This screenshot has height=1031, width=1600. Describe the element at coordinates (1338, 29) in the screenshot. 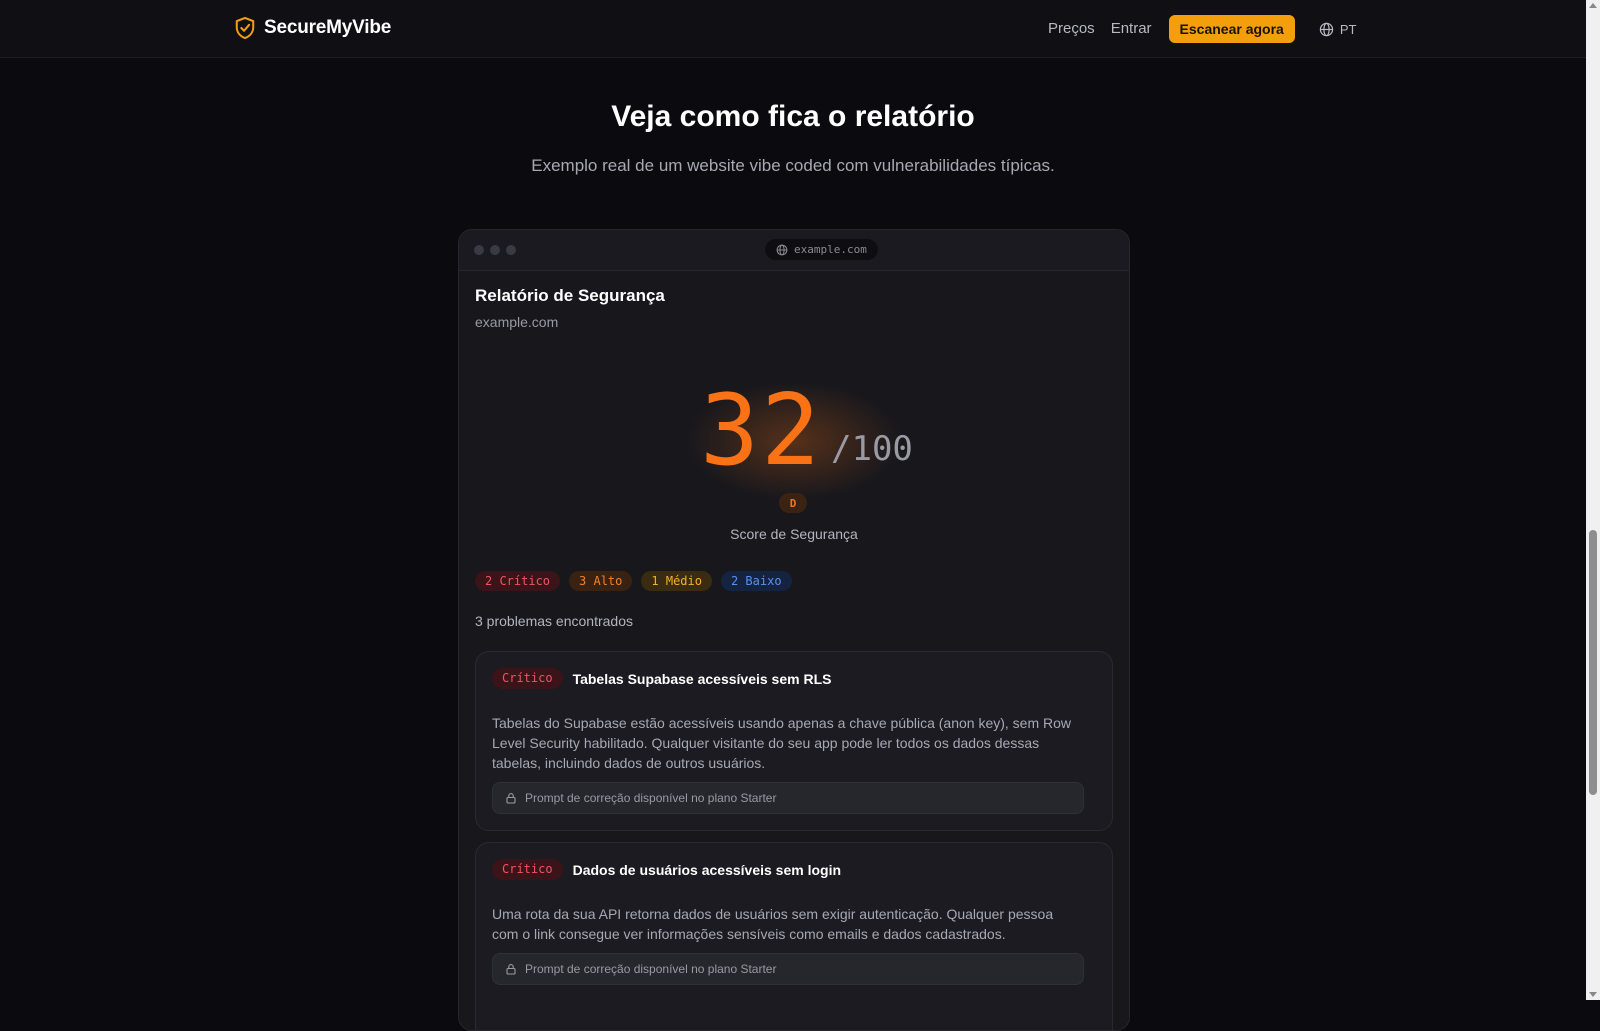

I see `language-selector: PT` at that location.